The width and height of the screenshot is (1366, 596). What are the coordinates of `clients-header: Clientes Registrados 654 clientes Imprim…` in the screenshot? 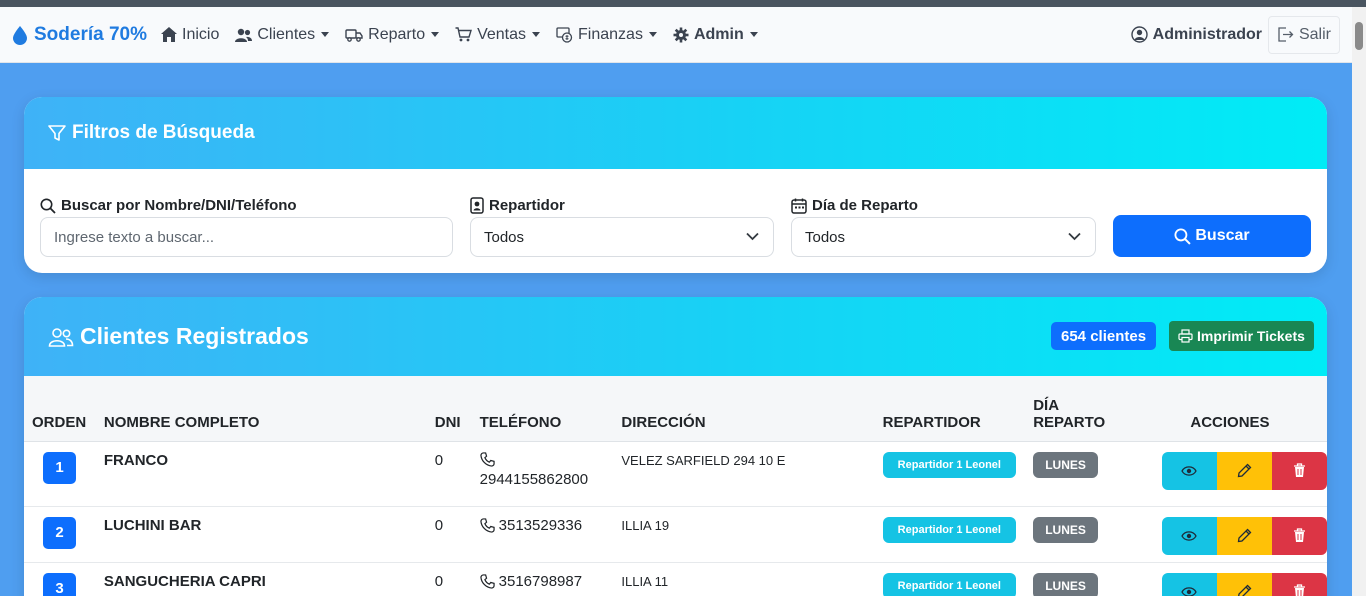 It's located at (675, 336).